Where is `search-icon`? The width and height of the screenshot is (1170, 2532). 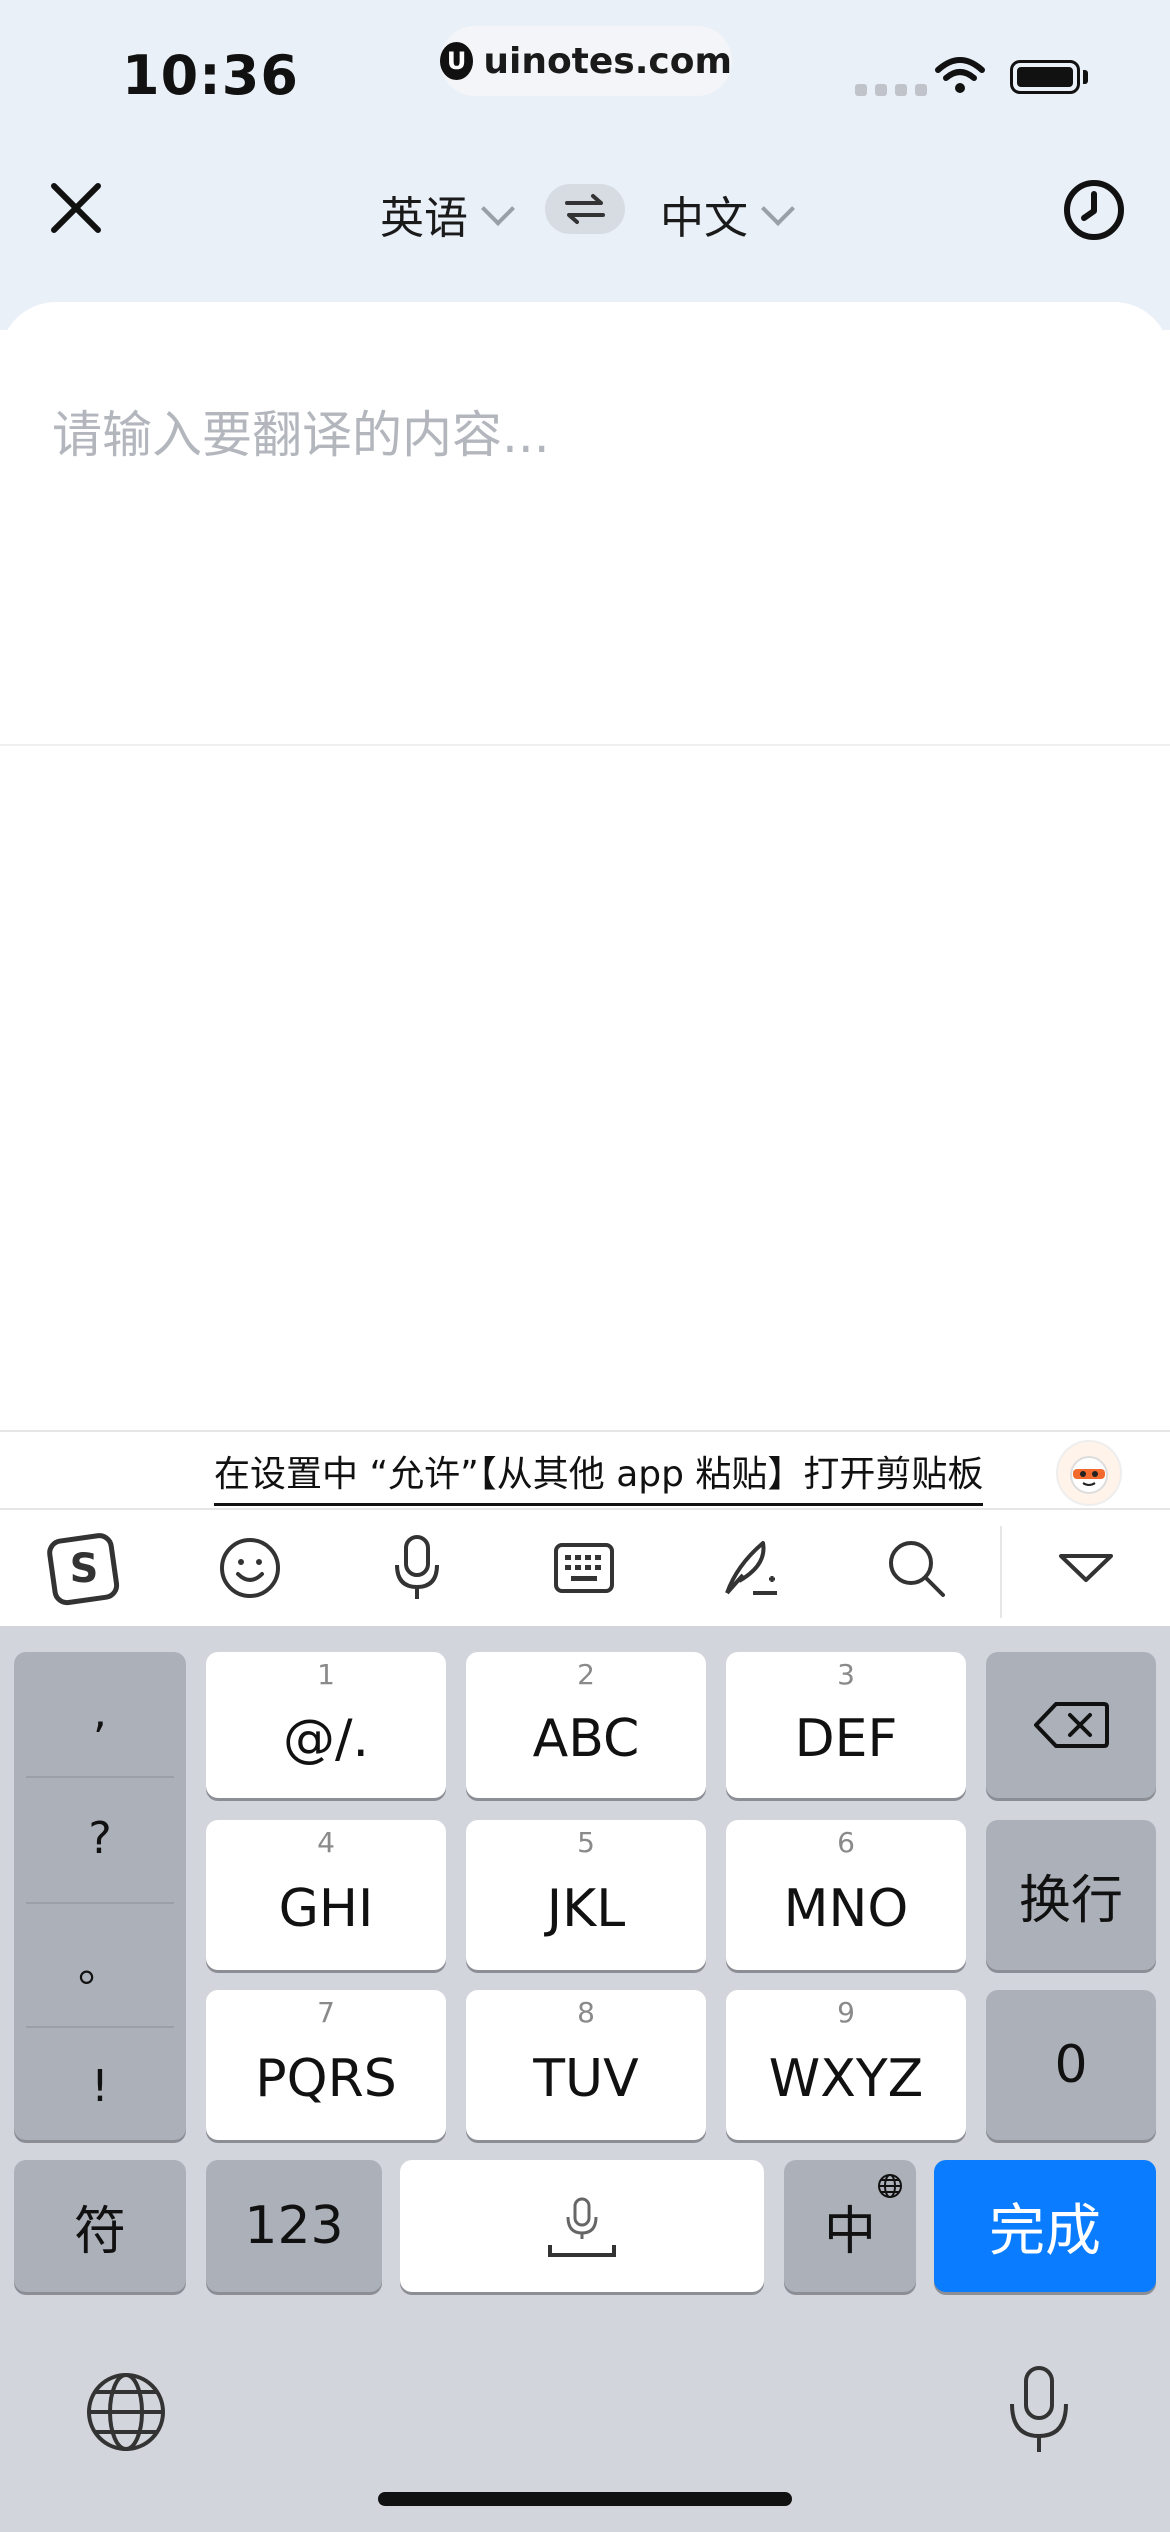
search-icon is located at coordinates (916, 1568).